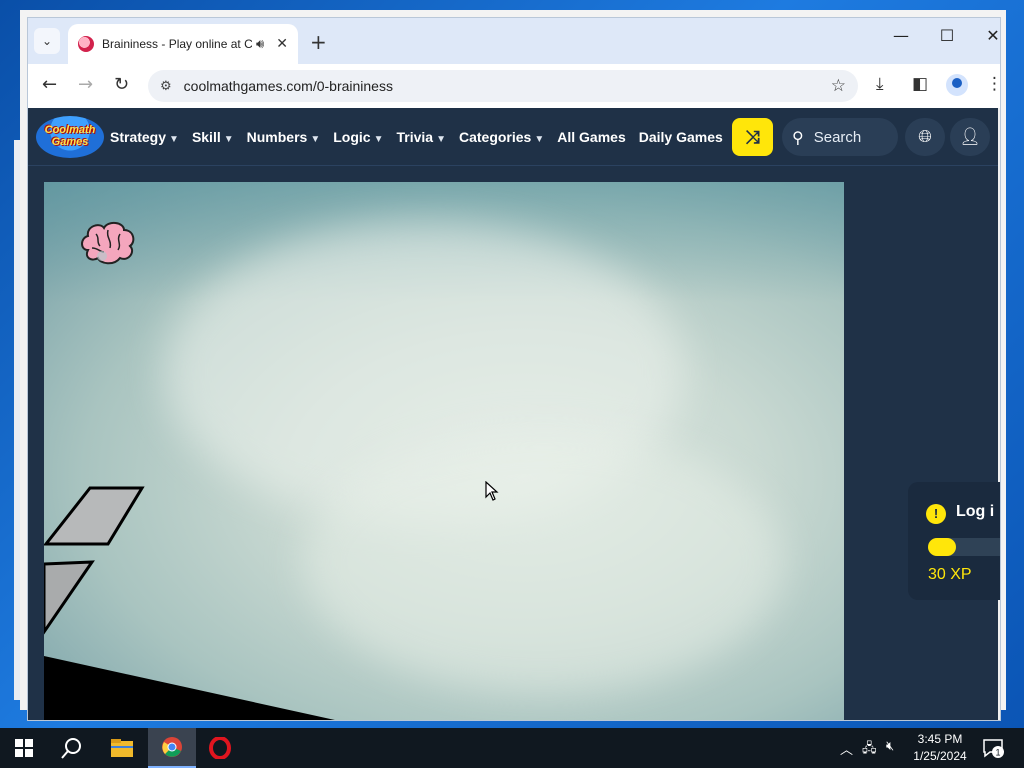 This screenshot has height=768, width=1024. I want to click on taskbar: ︿ 🖧︎ 🔇︎ 3:45 PM 1/25/2024 1, so click(512, 748).